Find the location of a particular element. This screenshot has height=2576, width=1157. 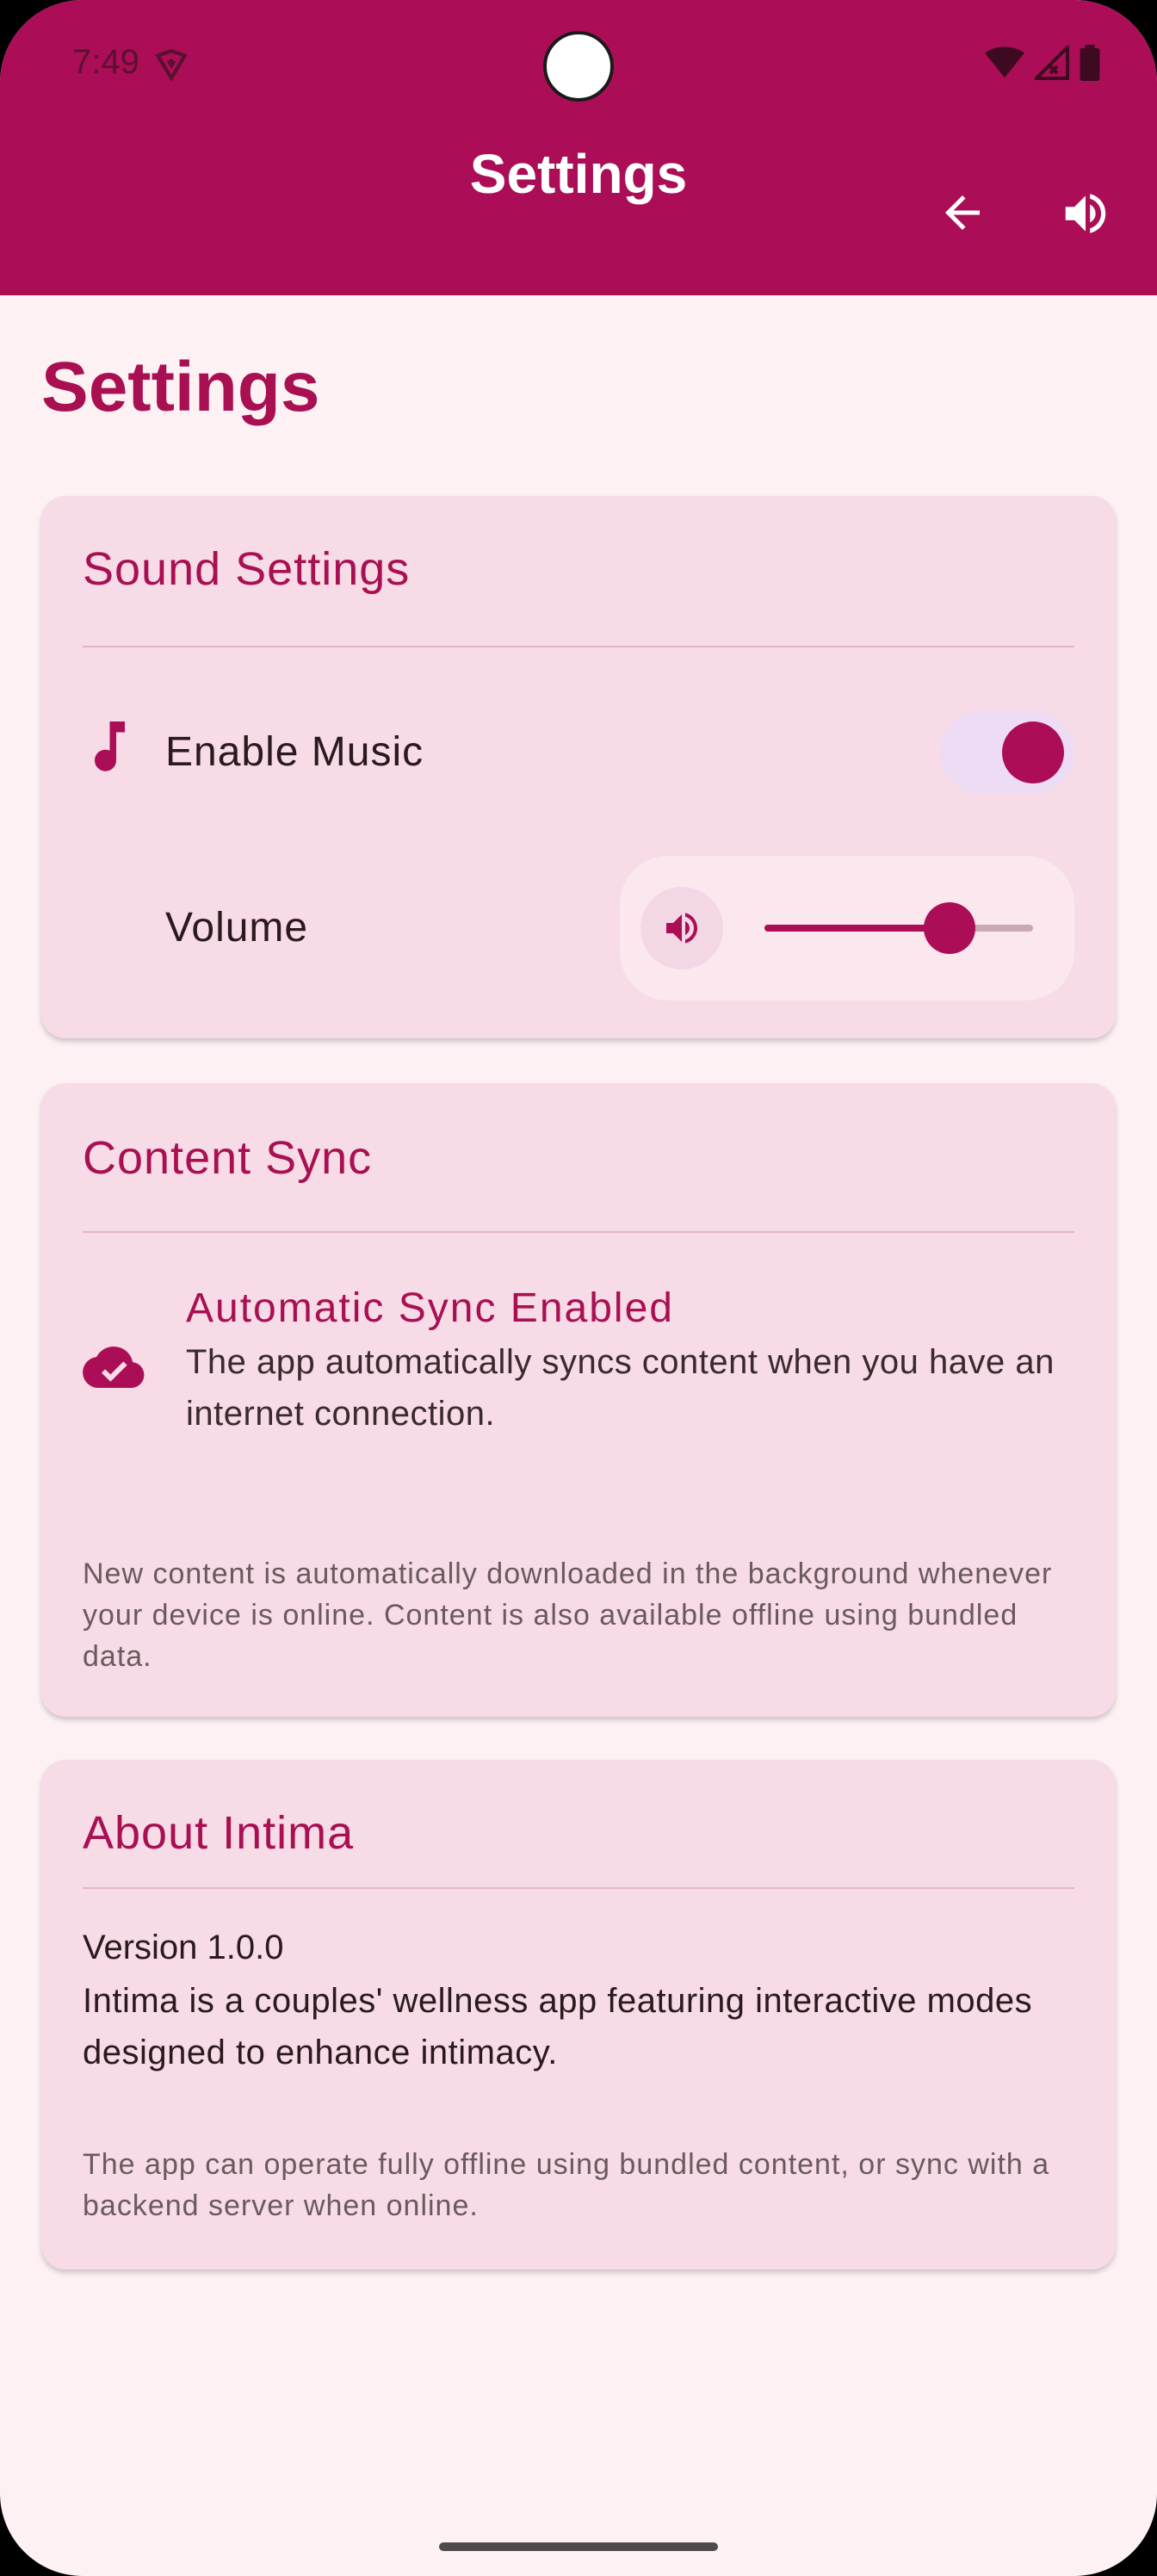

sync-status-title: Automatic Sync Enabled is located at coordinates (430, 1308).